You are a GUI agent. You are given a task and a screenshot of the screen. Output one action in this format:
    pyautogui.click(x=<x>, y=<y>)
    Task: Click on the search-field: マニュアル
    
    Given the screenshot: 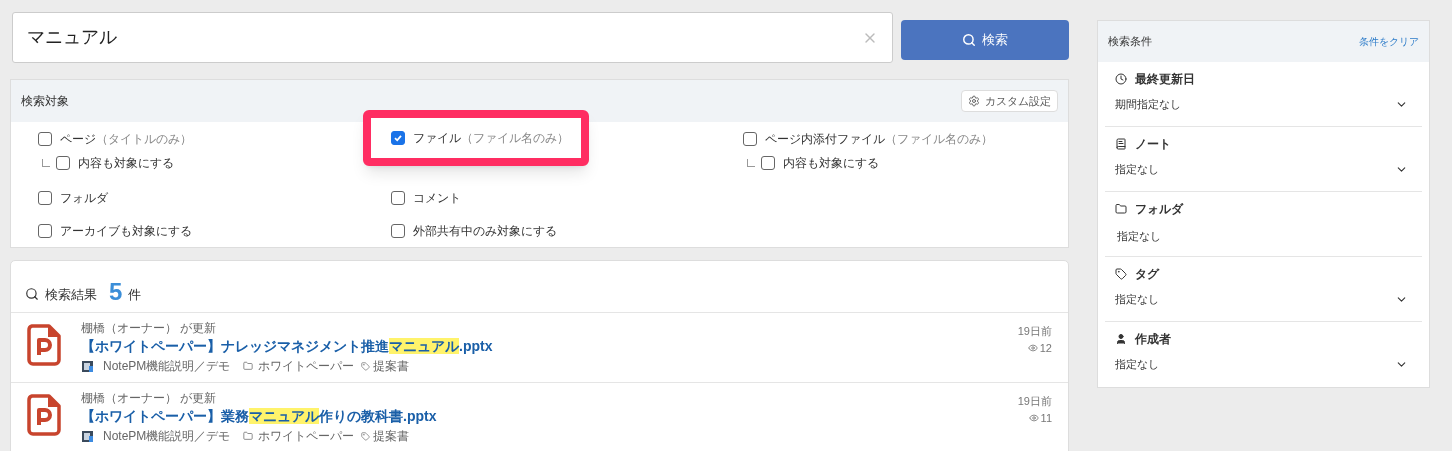 What is the action you would take?
    pyautogui.click(x=453, y=37)
    